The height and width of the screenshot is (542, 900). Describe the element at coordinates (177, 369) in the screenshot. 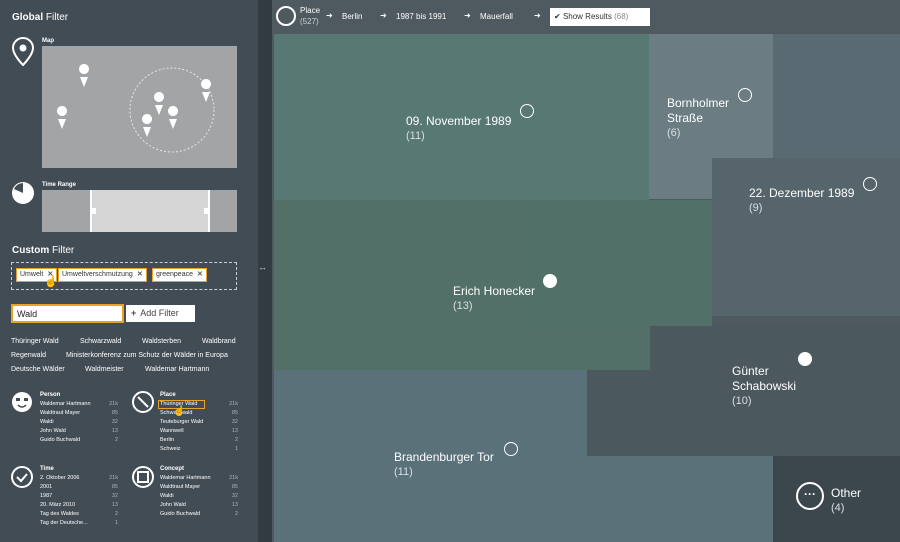

I see `suggestion-item: Waldemar Hartmann` at that location.